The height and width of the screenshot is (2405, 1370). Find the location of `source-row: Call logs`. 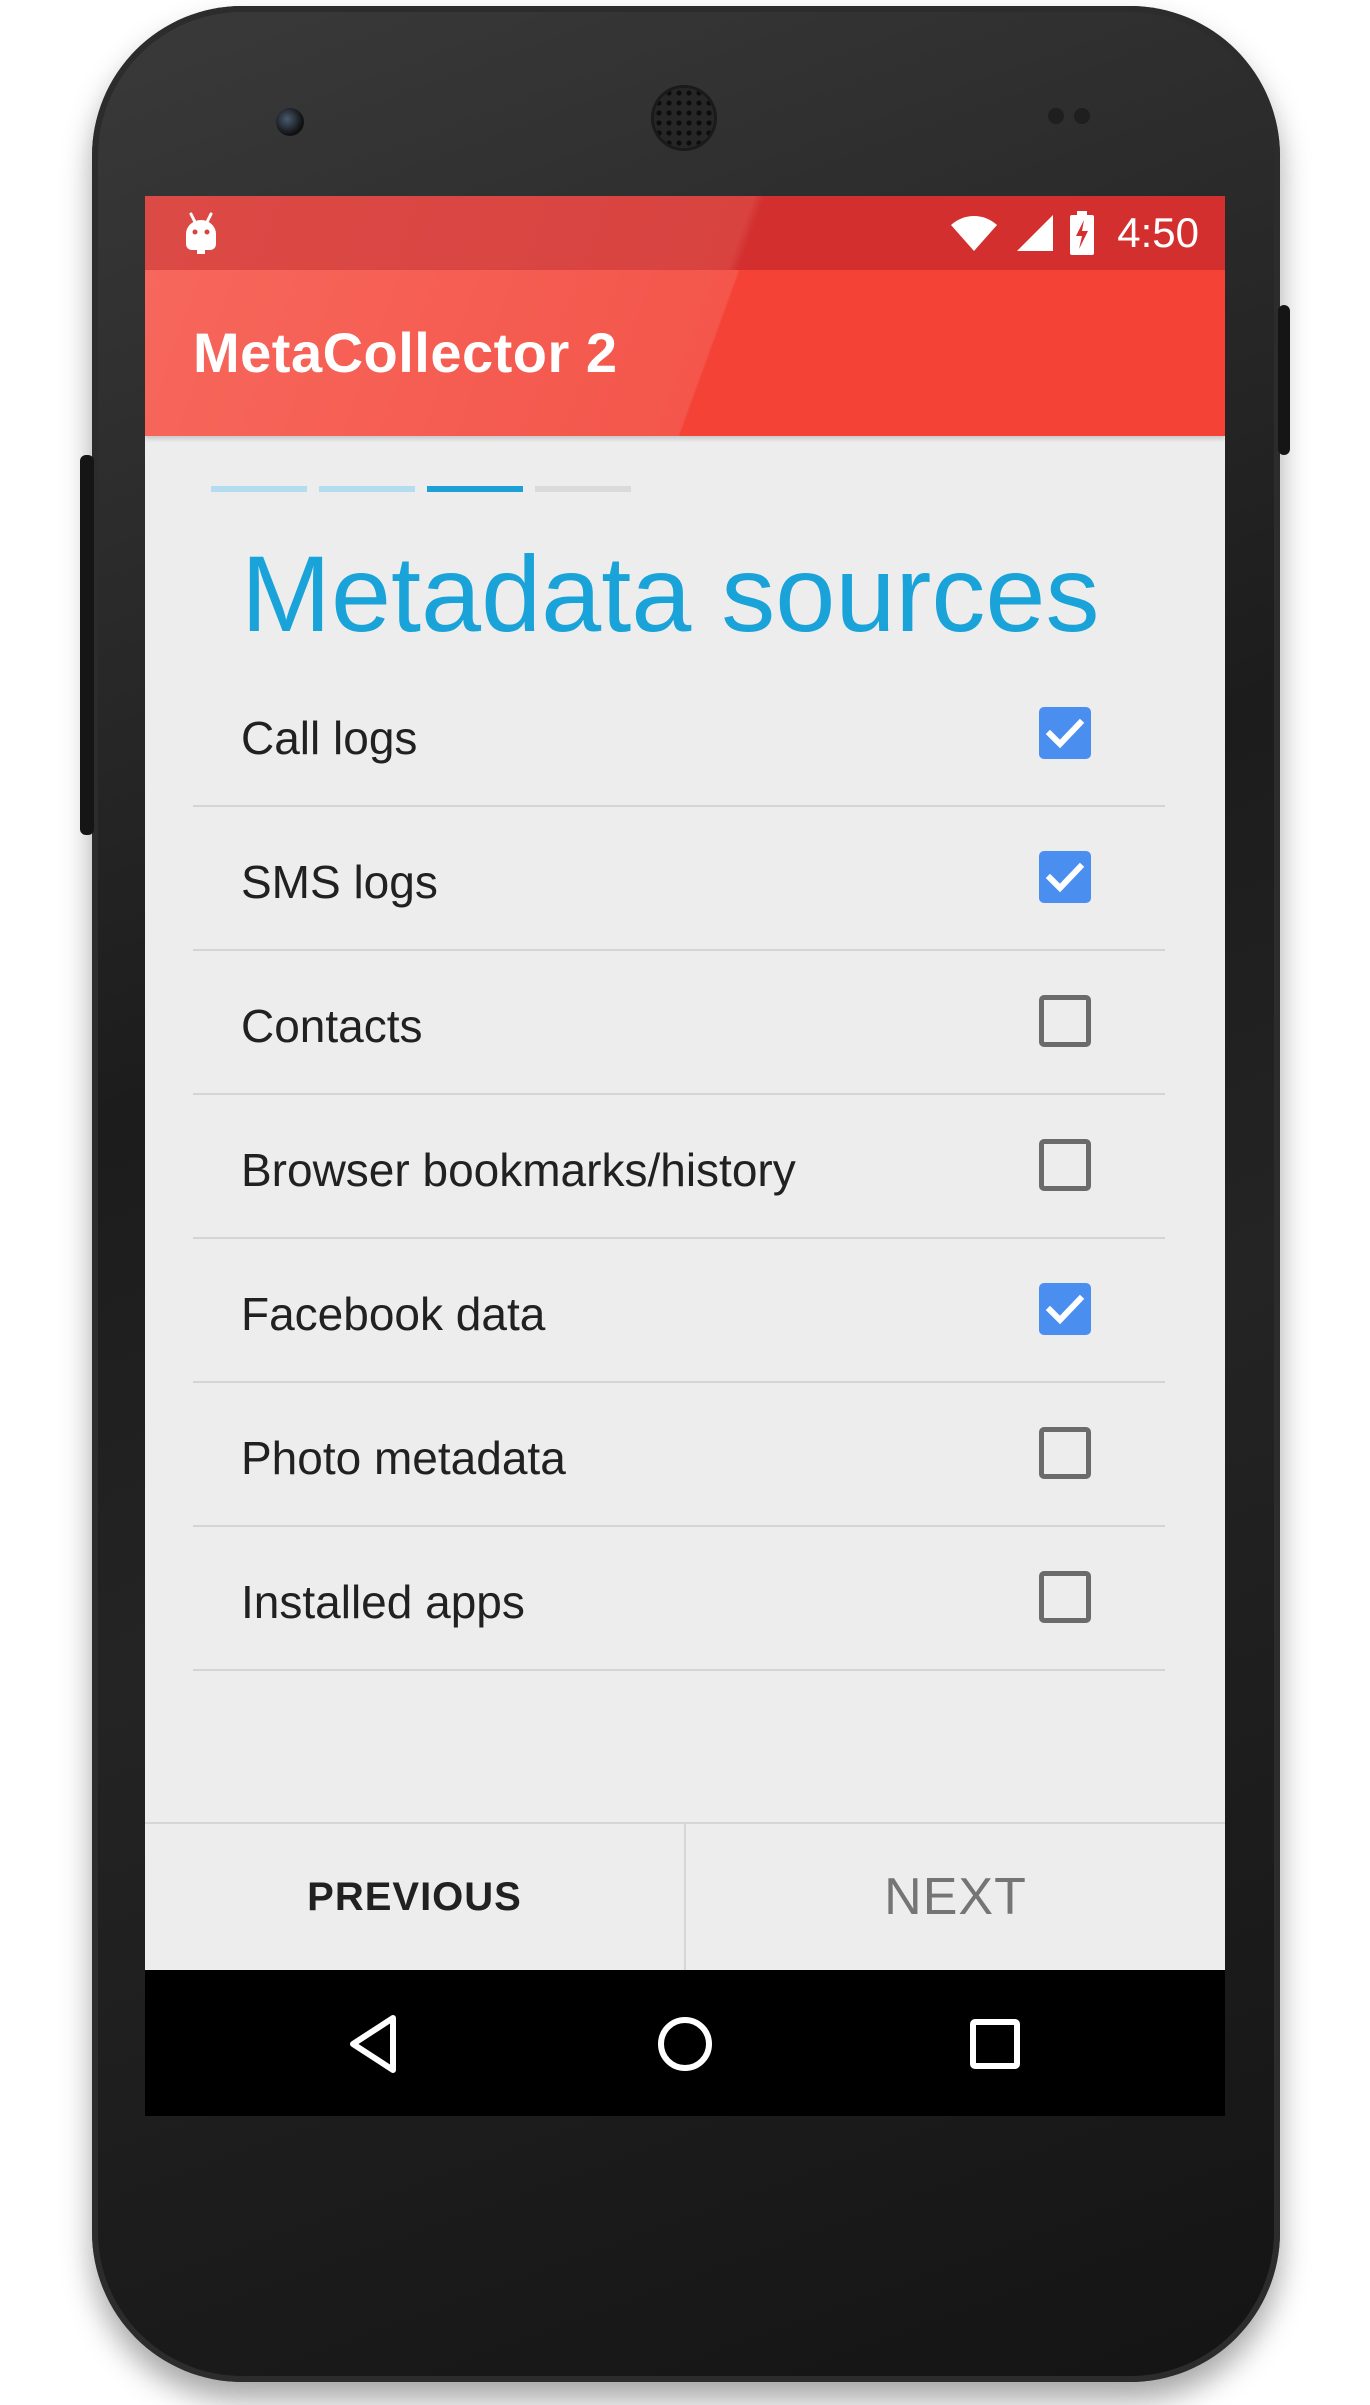

source-row: Call logs is located at coordinates (679, 735).